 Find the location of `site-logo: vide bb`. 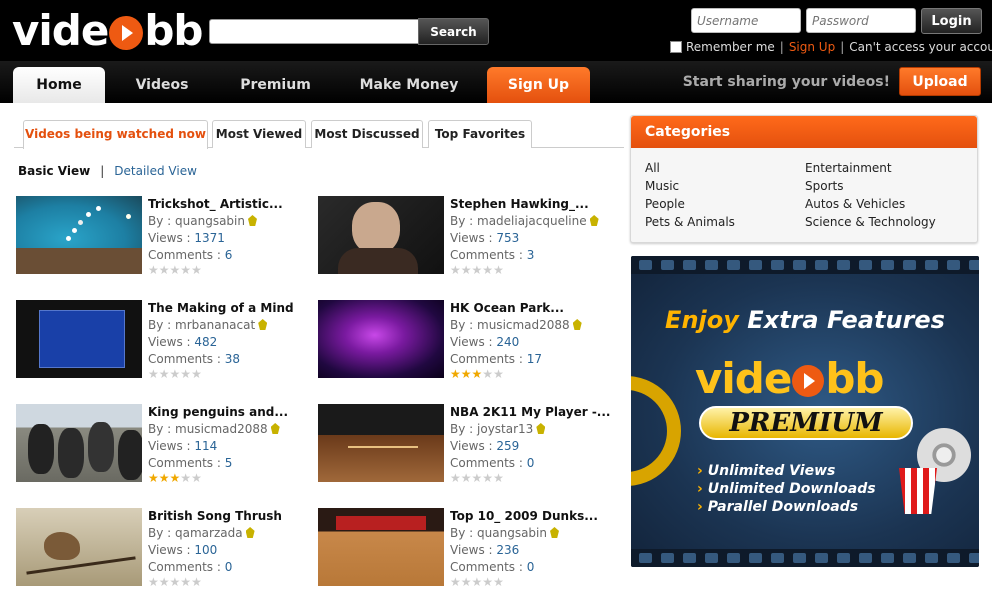

site-logo: vide bb is located at coordinates (107, 30).